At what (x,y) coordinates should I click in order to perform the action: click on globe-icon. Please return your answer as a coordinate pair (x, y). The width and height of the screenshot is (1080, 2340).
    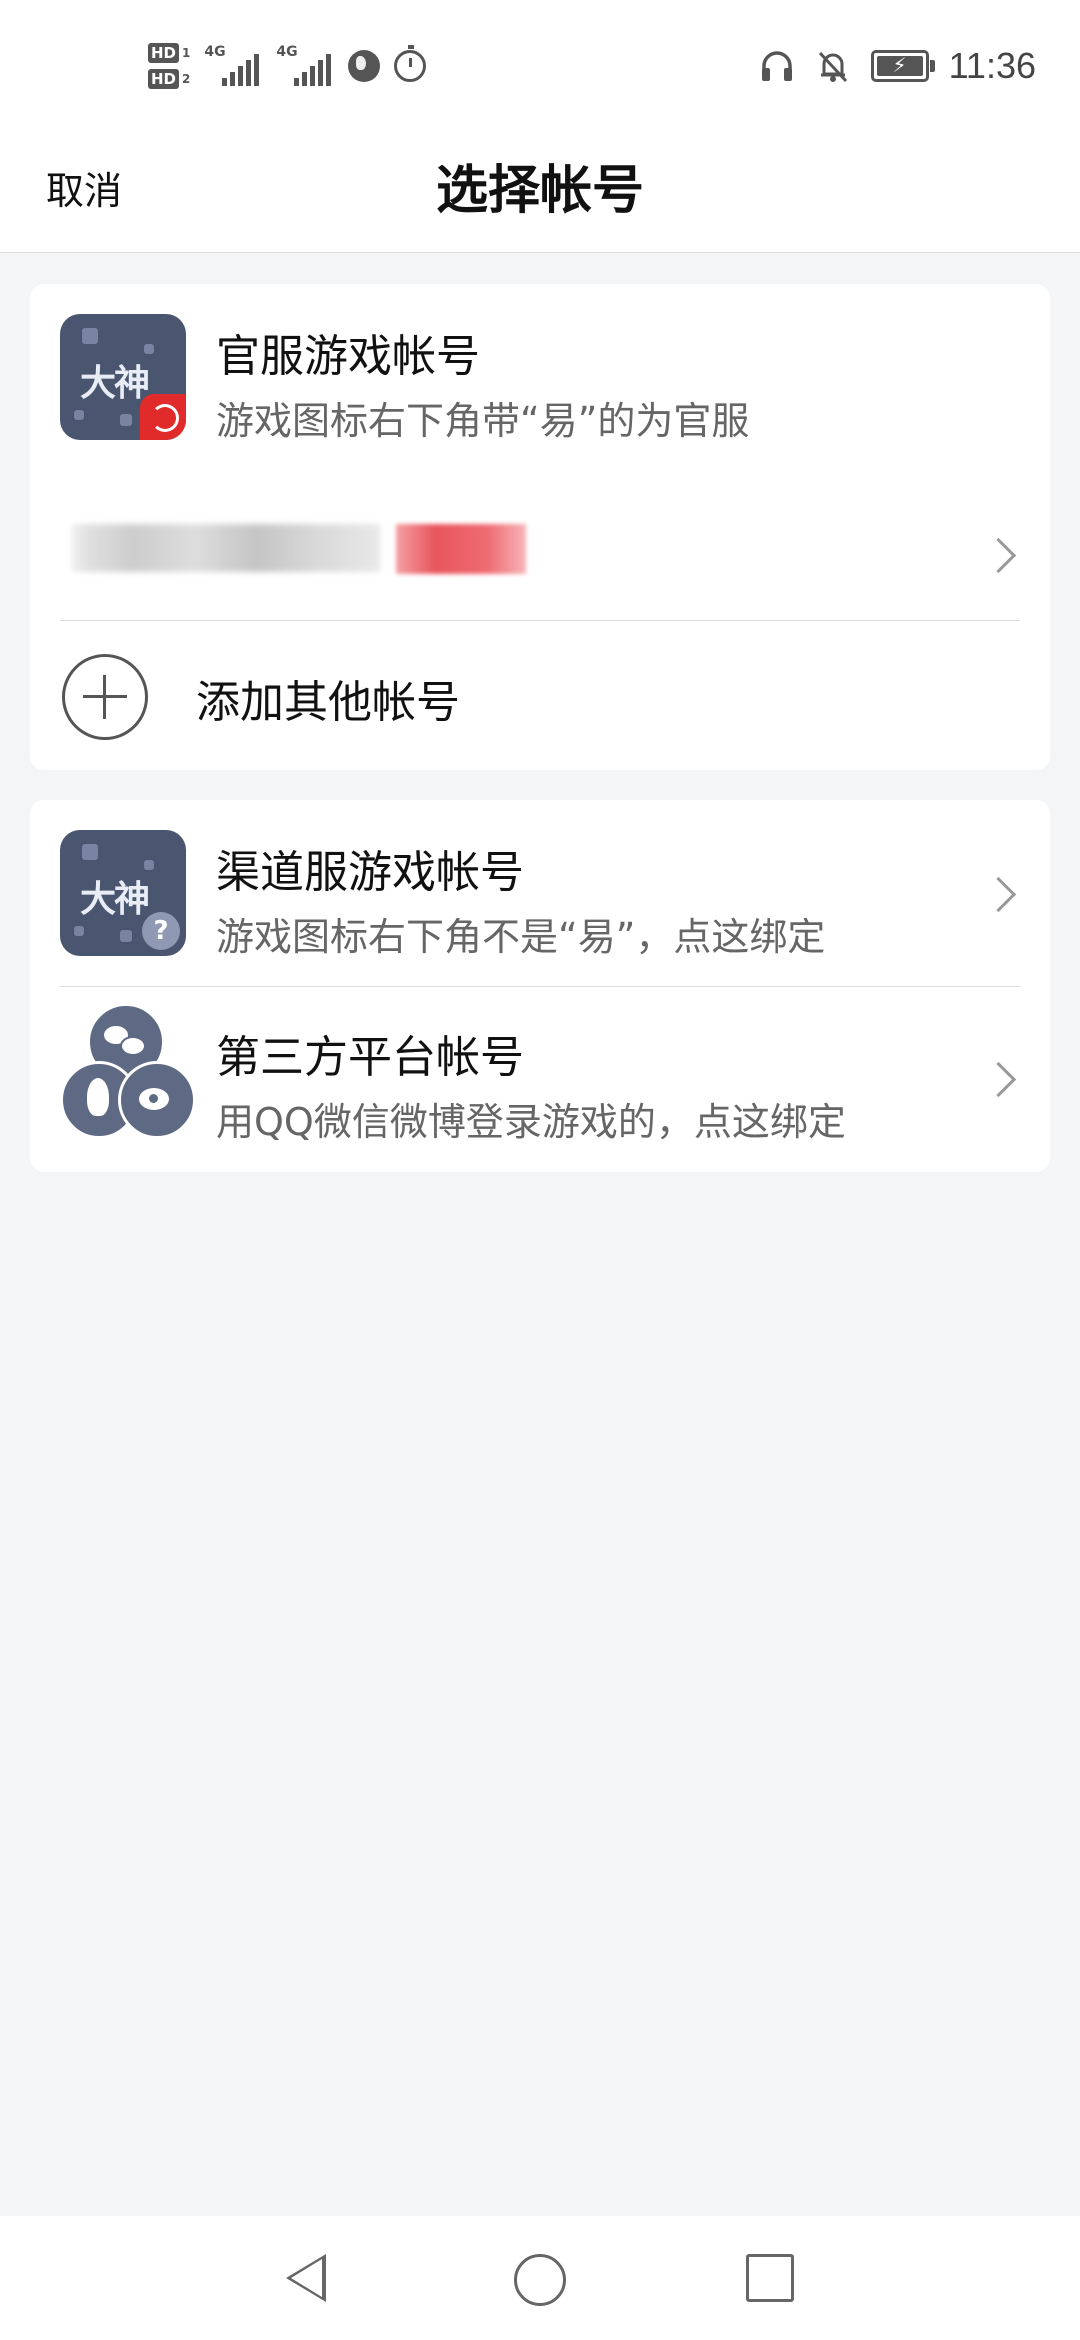
    Looking at the image, I should click on (364, 66).